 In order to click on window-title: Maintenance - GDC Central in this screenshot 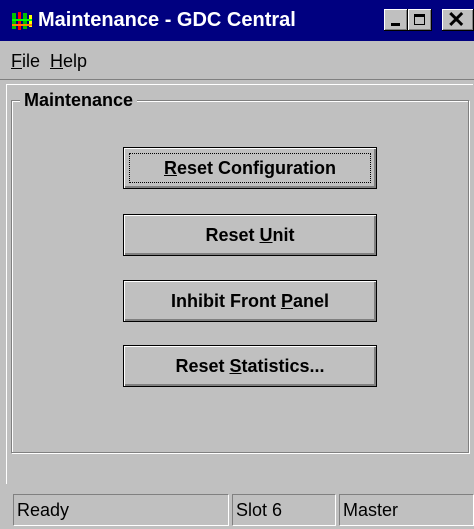, I will do `click(167, 20)`.